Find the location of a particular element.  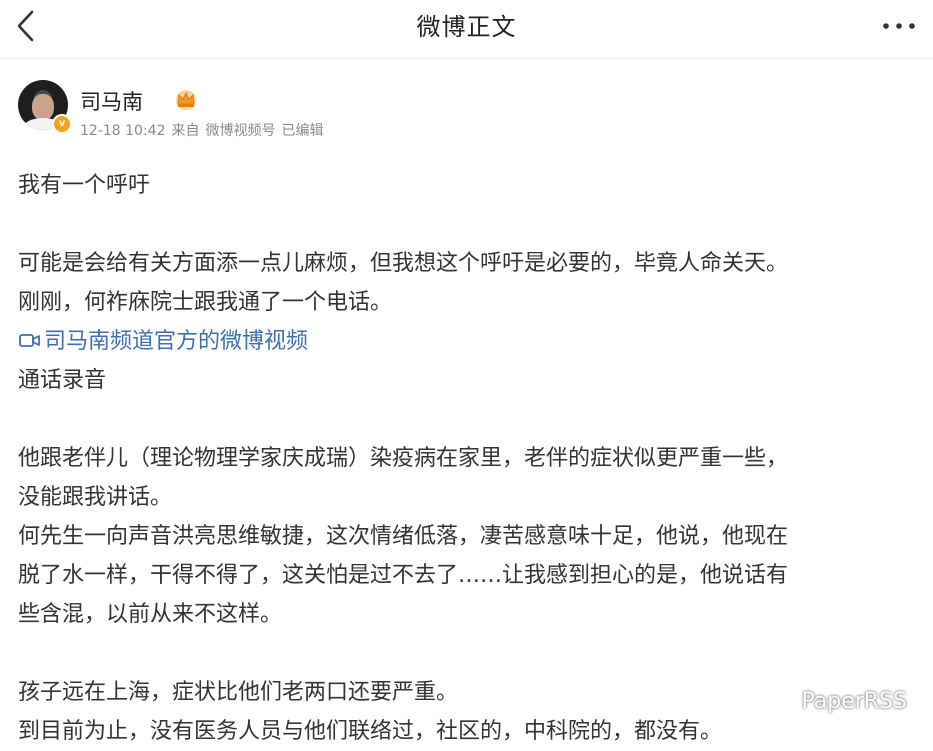

video-link-label: 司马南频道官方的微博视频 is located at coordinates (176, 341).